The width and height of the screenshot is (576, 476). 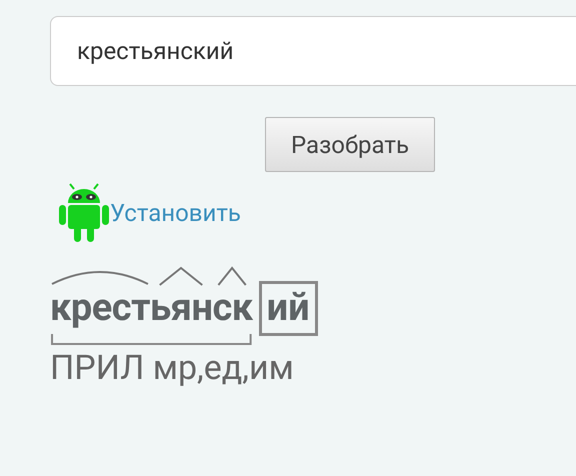 I want to click on suffix-caret-icon, so click(x=232, y=276).